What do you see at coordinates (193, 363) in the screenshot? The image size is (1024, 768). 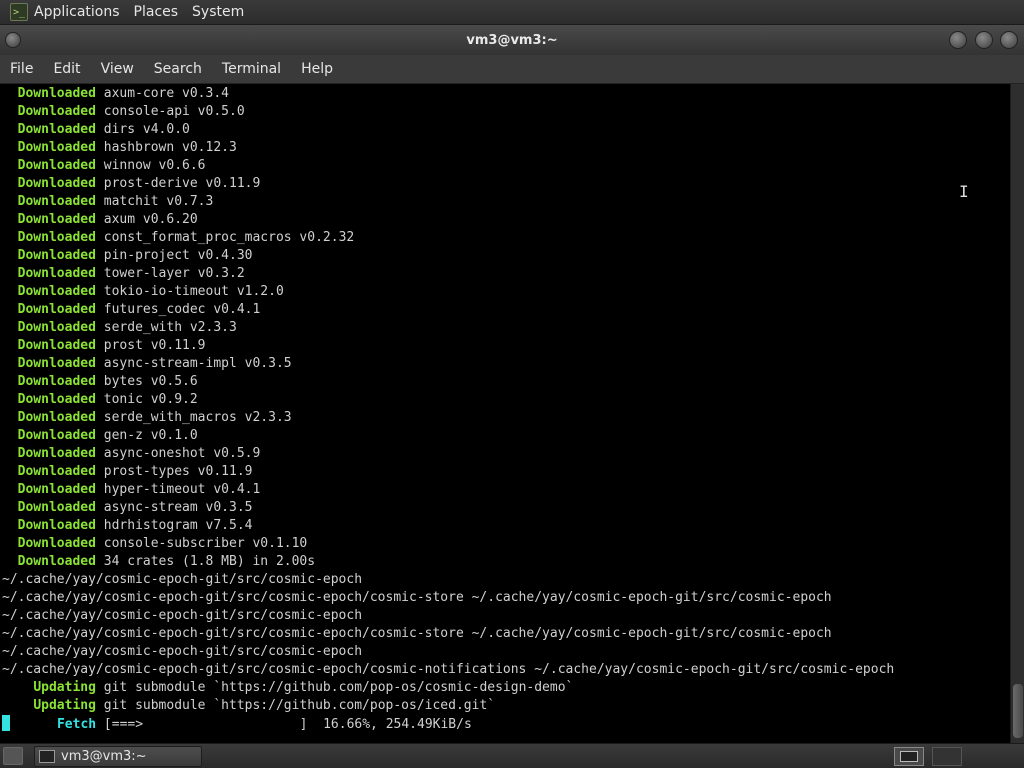 I see `terminal-text: async-stream-impl v0.3.5` at bounding box center [193, 363].